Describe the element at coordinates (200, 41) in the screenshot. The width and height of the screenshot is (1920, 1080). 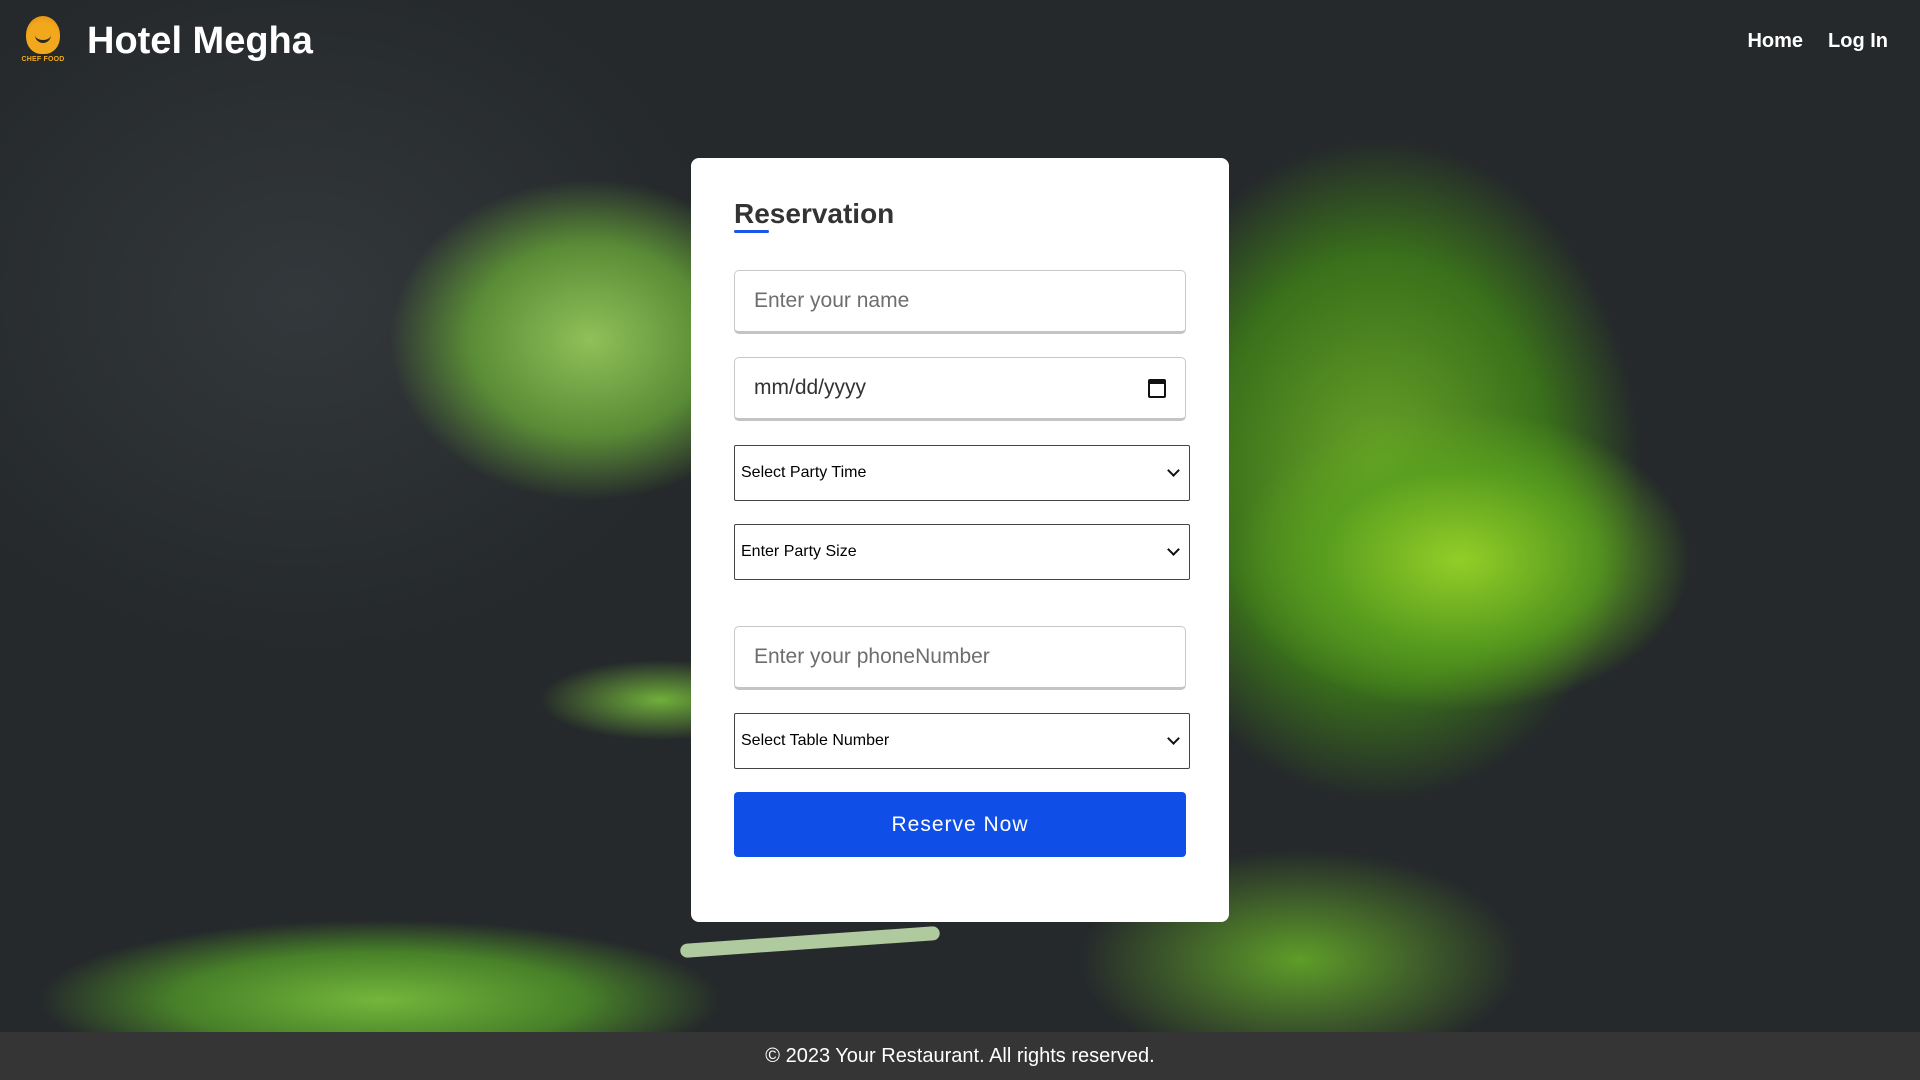
I see `brand-title: Hotel Megha` at that location.